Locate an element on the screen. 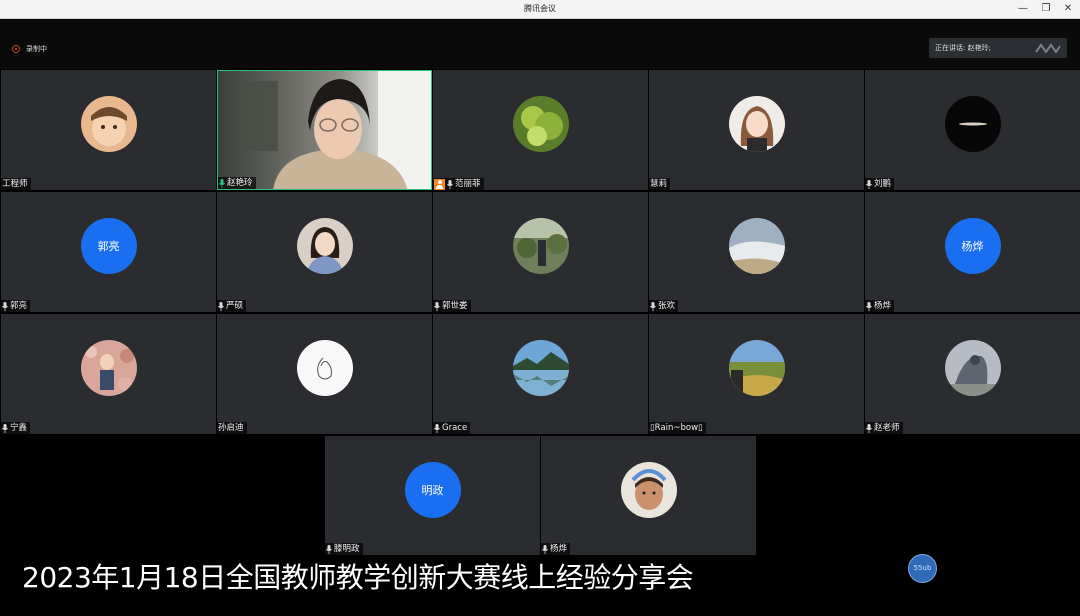  participant-tile: 明政 滕明政 is located at coordinates (432, 495).